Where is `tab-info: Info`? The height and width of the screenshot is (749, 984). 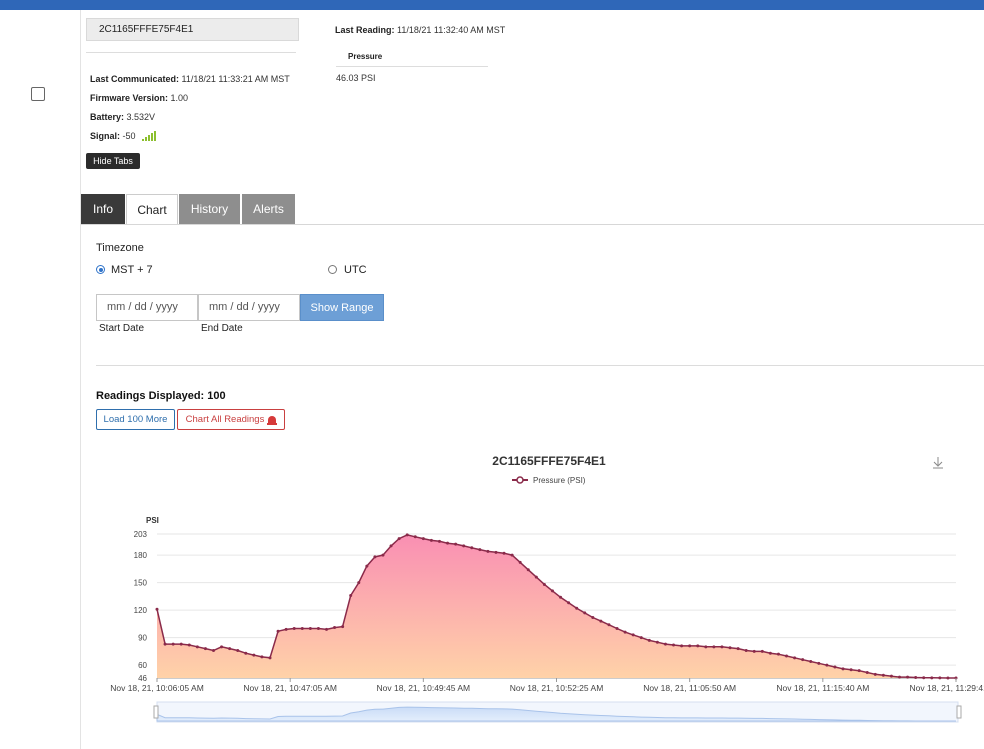 tab-info: Info is located at coordinates (103, 209).